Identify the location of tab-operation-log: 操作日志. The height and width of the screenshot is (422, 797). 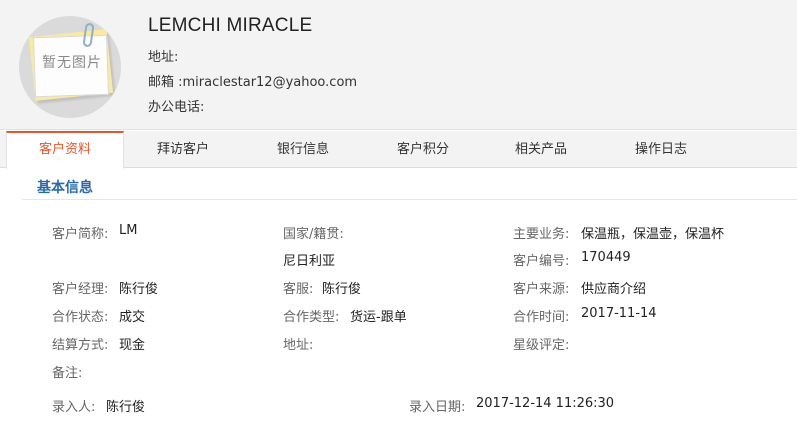
(661, 149).